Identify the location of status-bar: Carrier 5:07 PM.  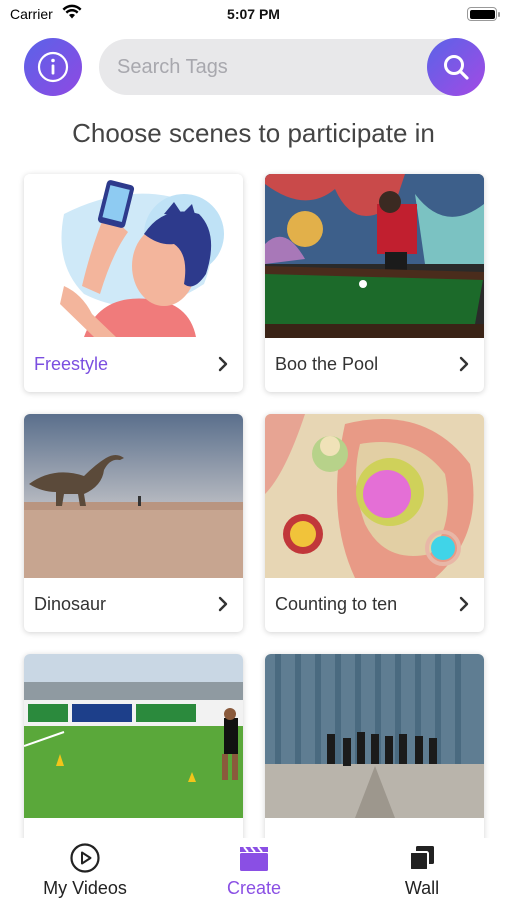
(253, 15).